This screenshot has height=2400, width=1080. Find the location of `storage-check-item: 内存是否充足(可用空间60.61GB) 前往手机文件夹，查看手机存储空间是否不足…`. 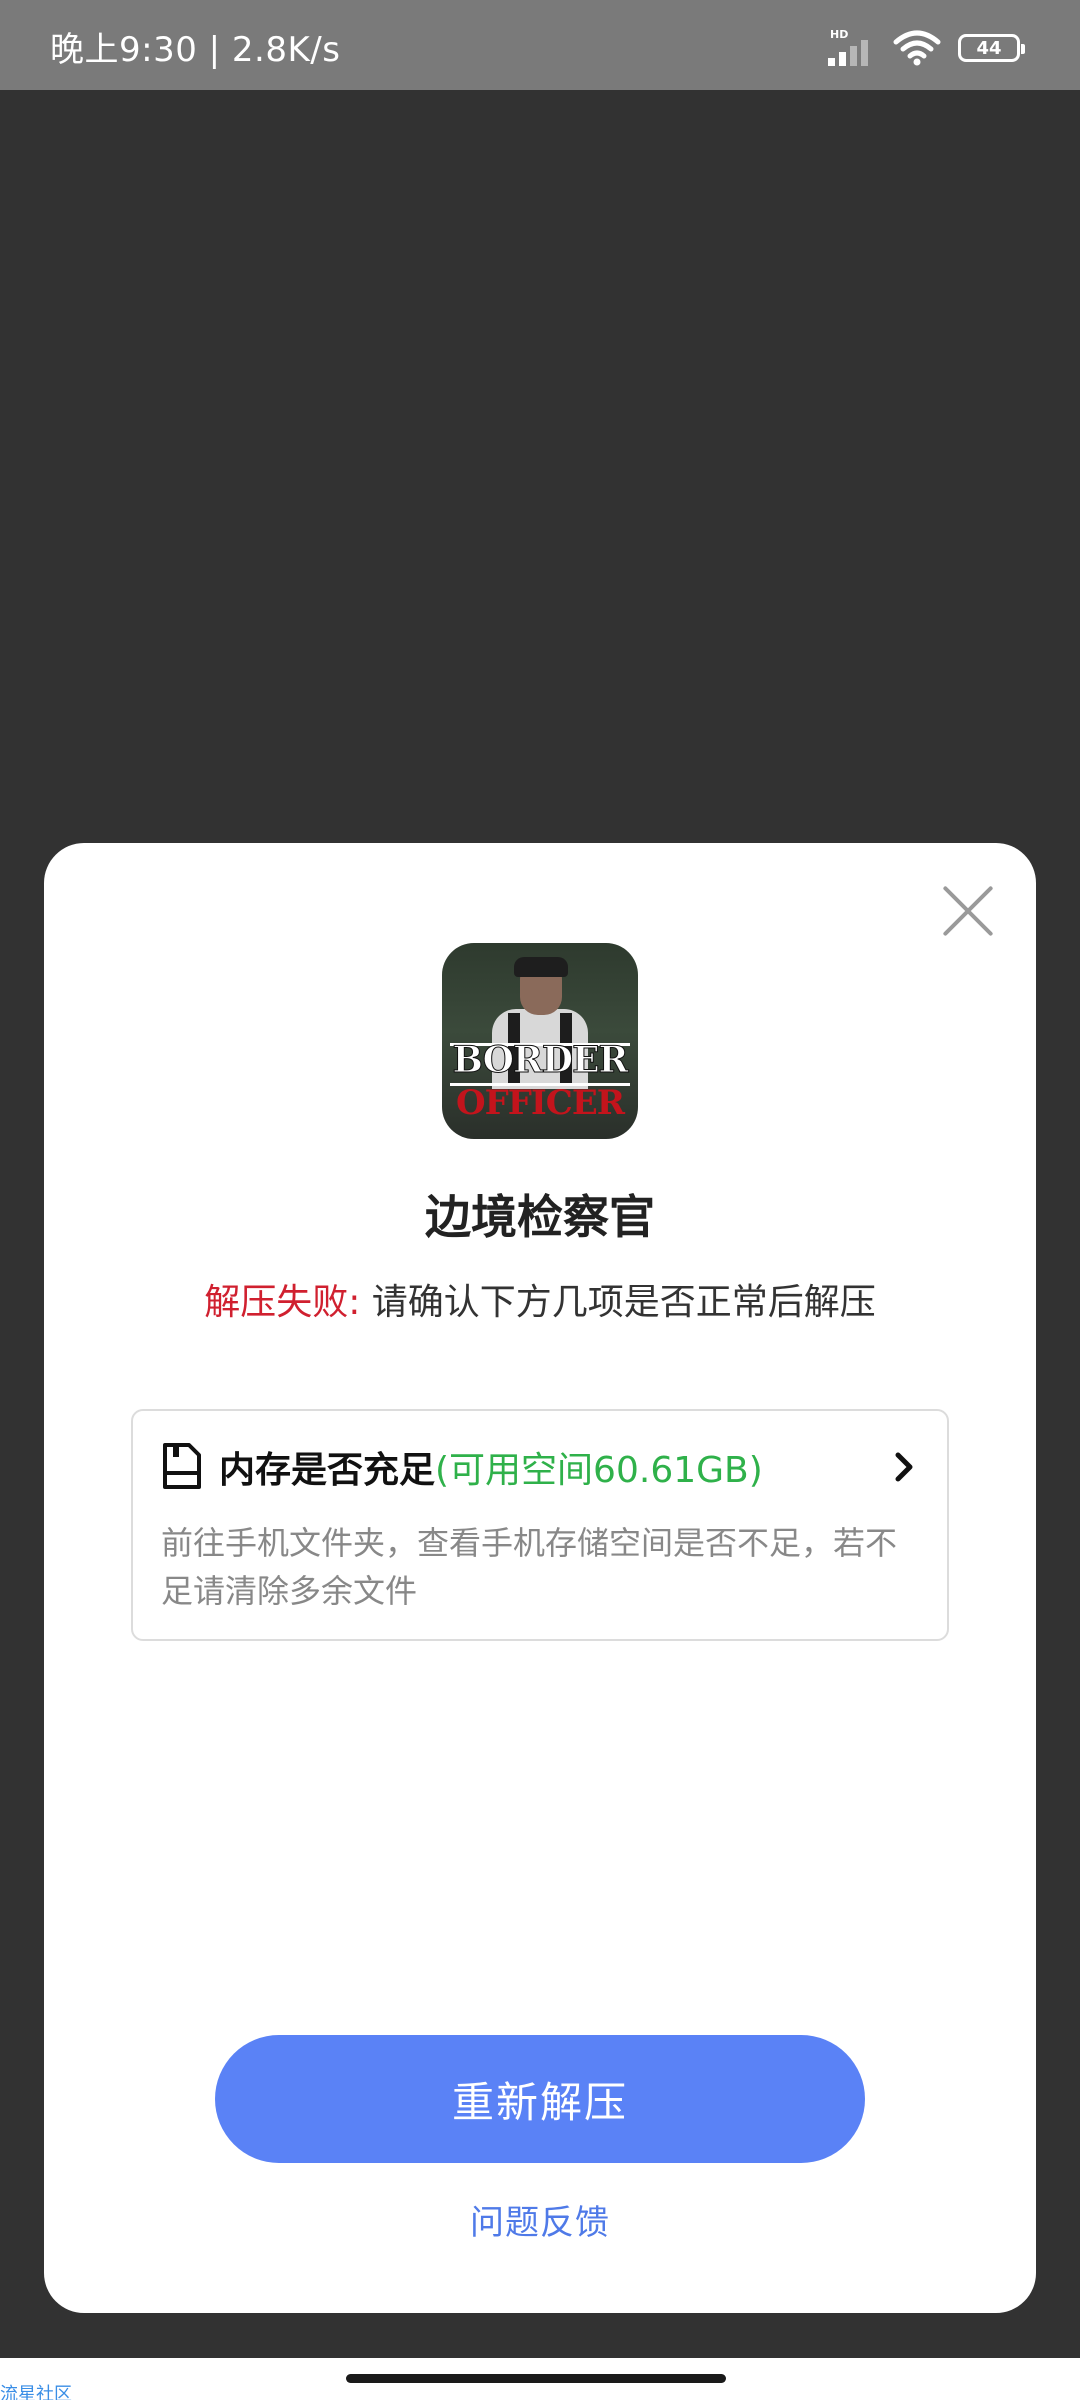

storage-check-item: 内存是否充足(可用空间60.61GB) 前往手机文件夹，查看手机存储空间是否不足… is located at coordinates (540, 1525).